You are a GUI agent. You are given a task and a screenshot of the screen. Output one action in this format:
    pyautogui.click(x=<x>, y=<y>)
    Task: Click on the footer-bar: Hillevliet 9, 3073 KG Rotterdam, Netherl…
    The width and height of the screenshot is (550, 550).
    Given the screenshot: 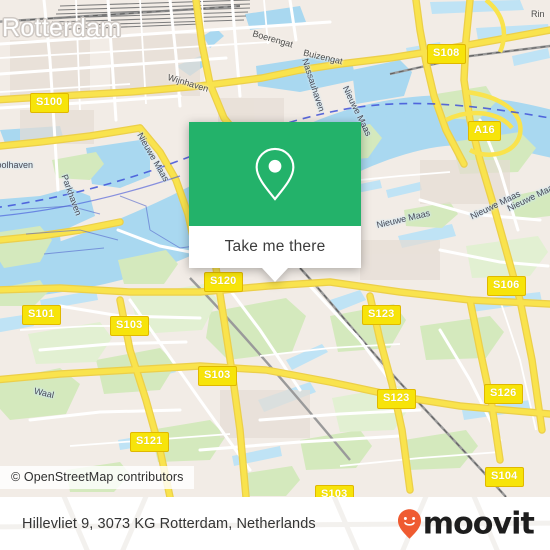 What is the action you would take?
    pyautogui.click(x=275, y=523)
    